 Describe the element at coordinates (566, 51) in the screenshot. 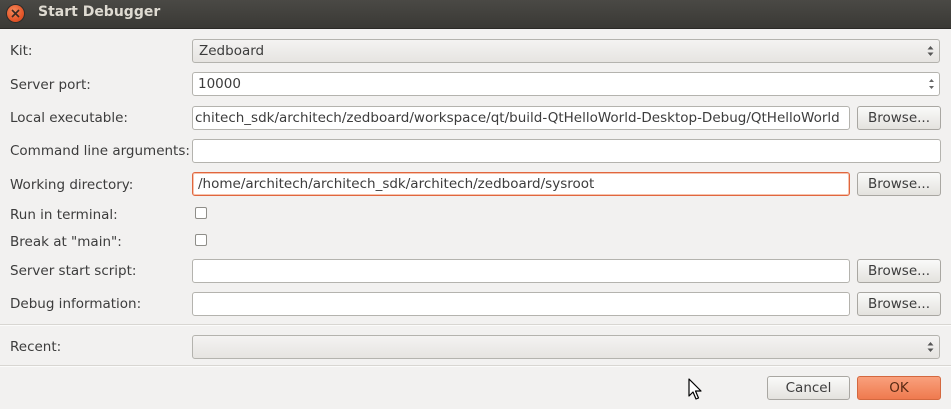

I see `kit-combo: Zedboard` at that location.